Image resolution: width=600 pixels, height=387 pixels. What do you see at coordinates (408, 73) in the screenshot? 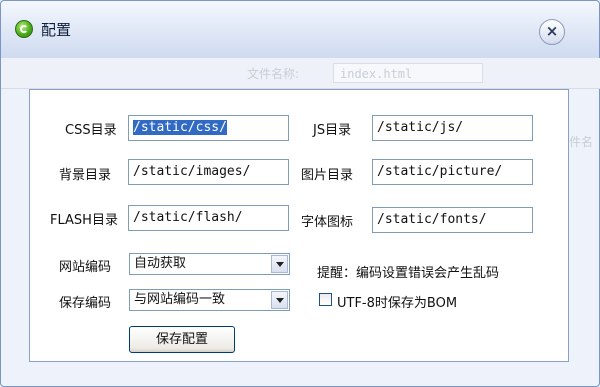
I see `background-filename-value: index.html` at bounding box center [408, 73].